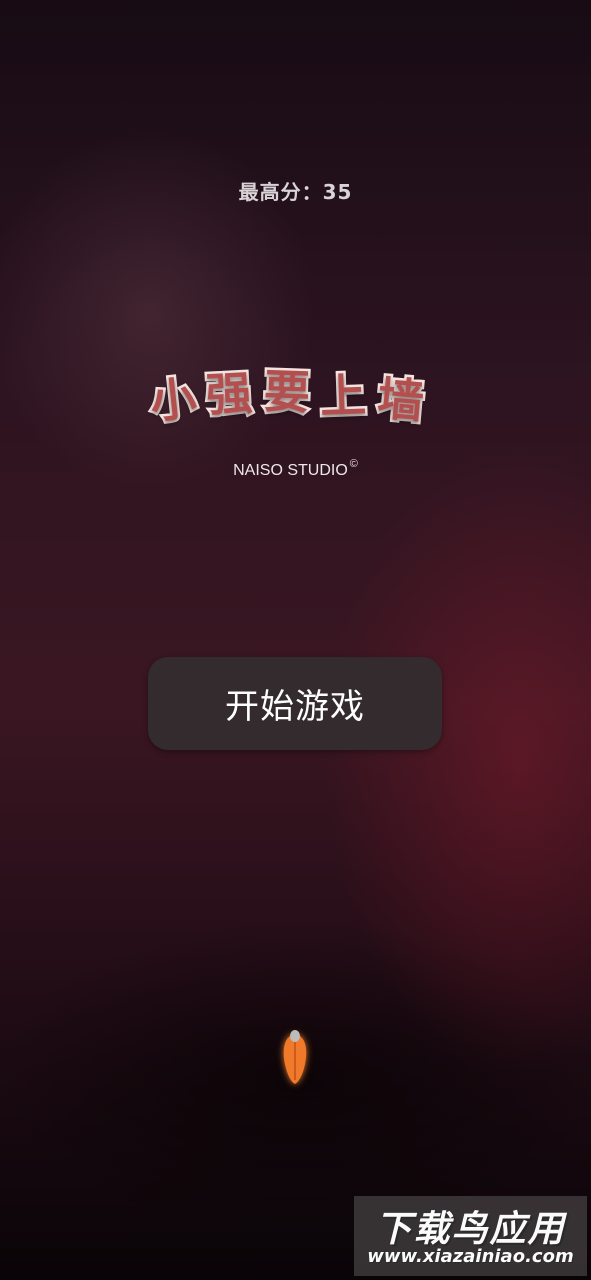  What do you see at coordinates (290, 470) in the screenshot?
I see `studio-name: NAISO STUDIO` at bounding box center [290, 470].